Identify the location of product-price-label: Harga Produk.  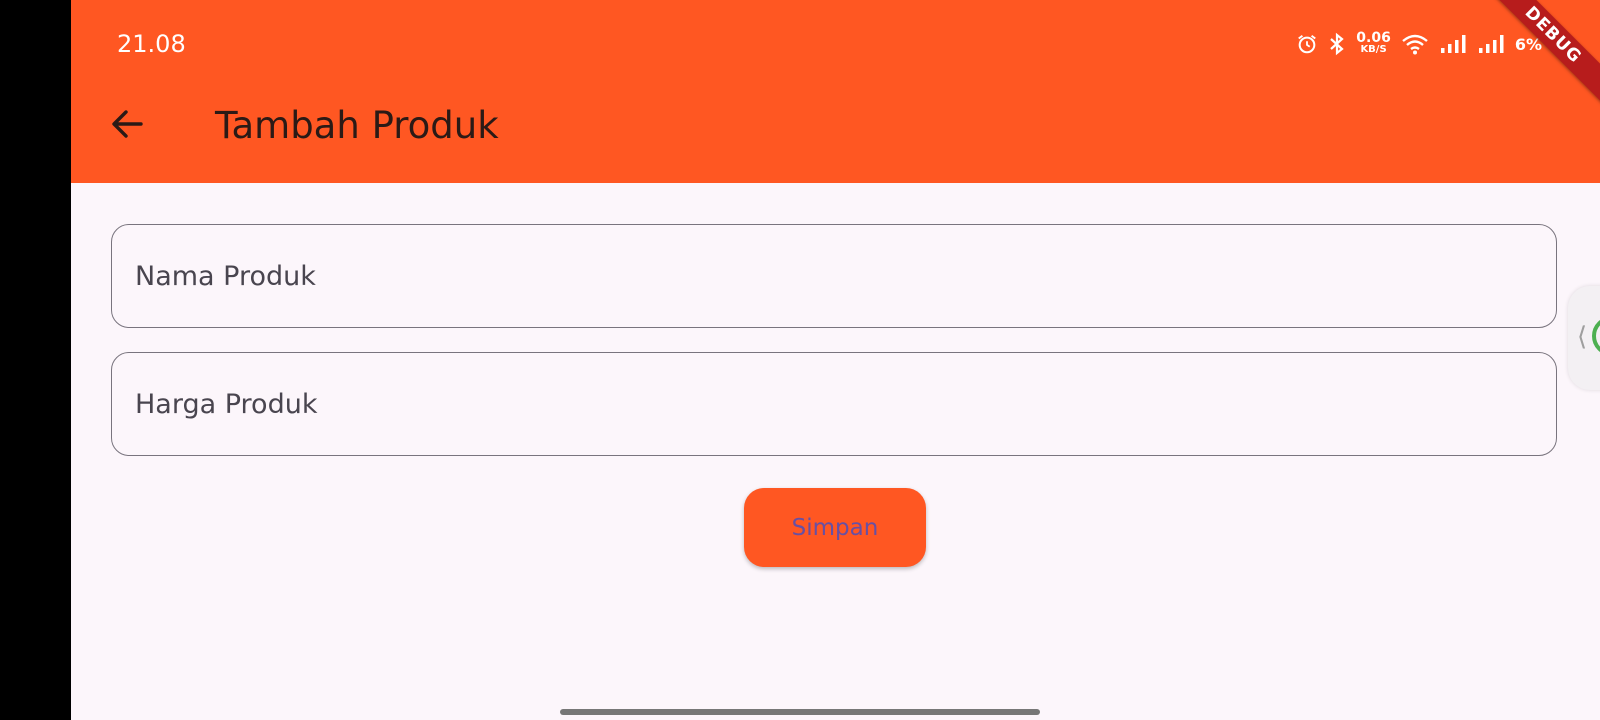
(226, 404).